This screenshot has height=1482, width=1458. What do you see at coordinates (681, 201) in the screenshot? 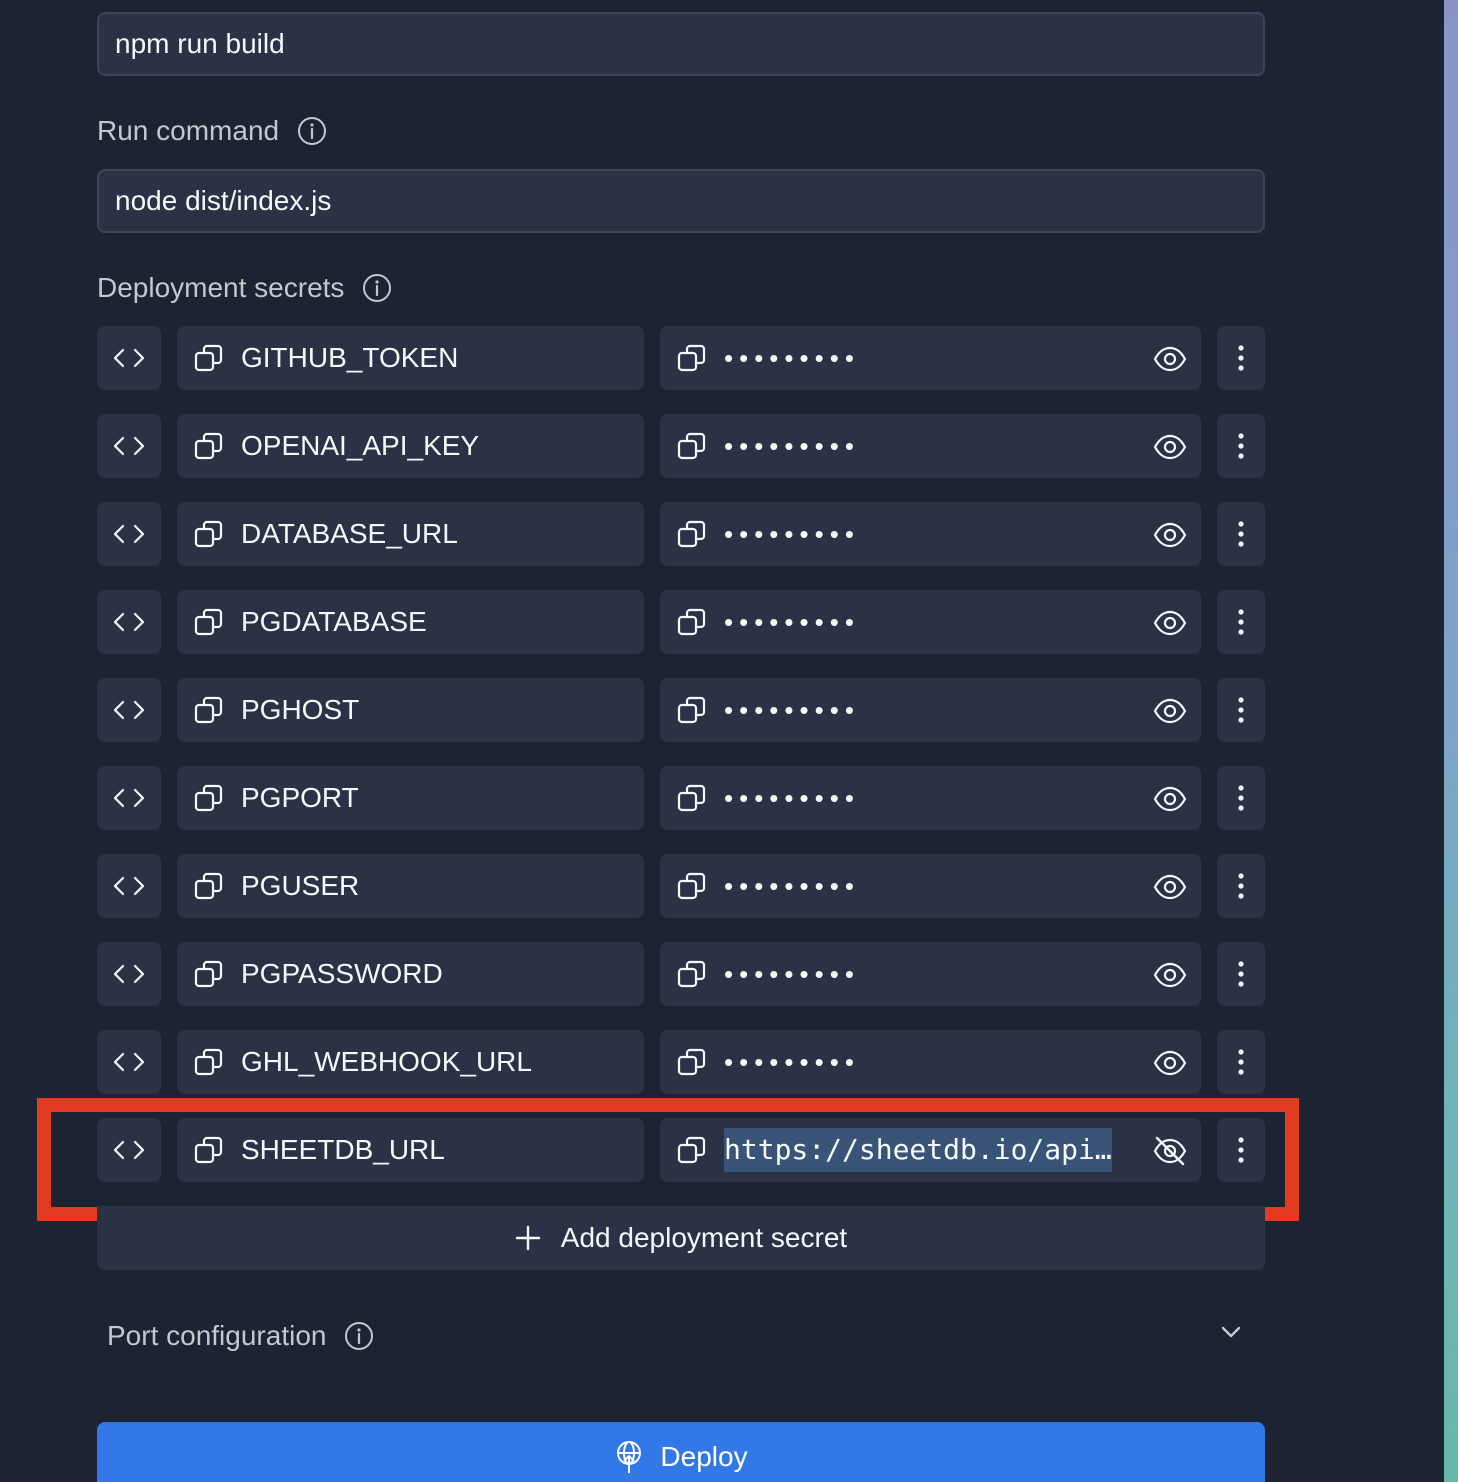
I see `run-command-input: node dist/index.js` at bounding box center [681, 201].